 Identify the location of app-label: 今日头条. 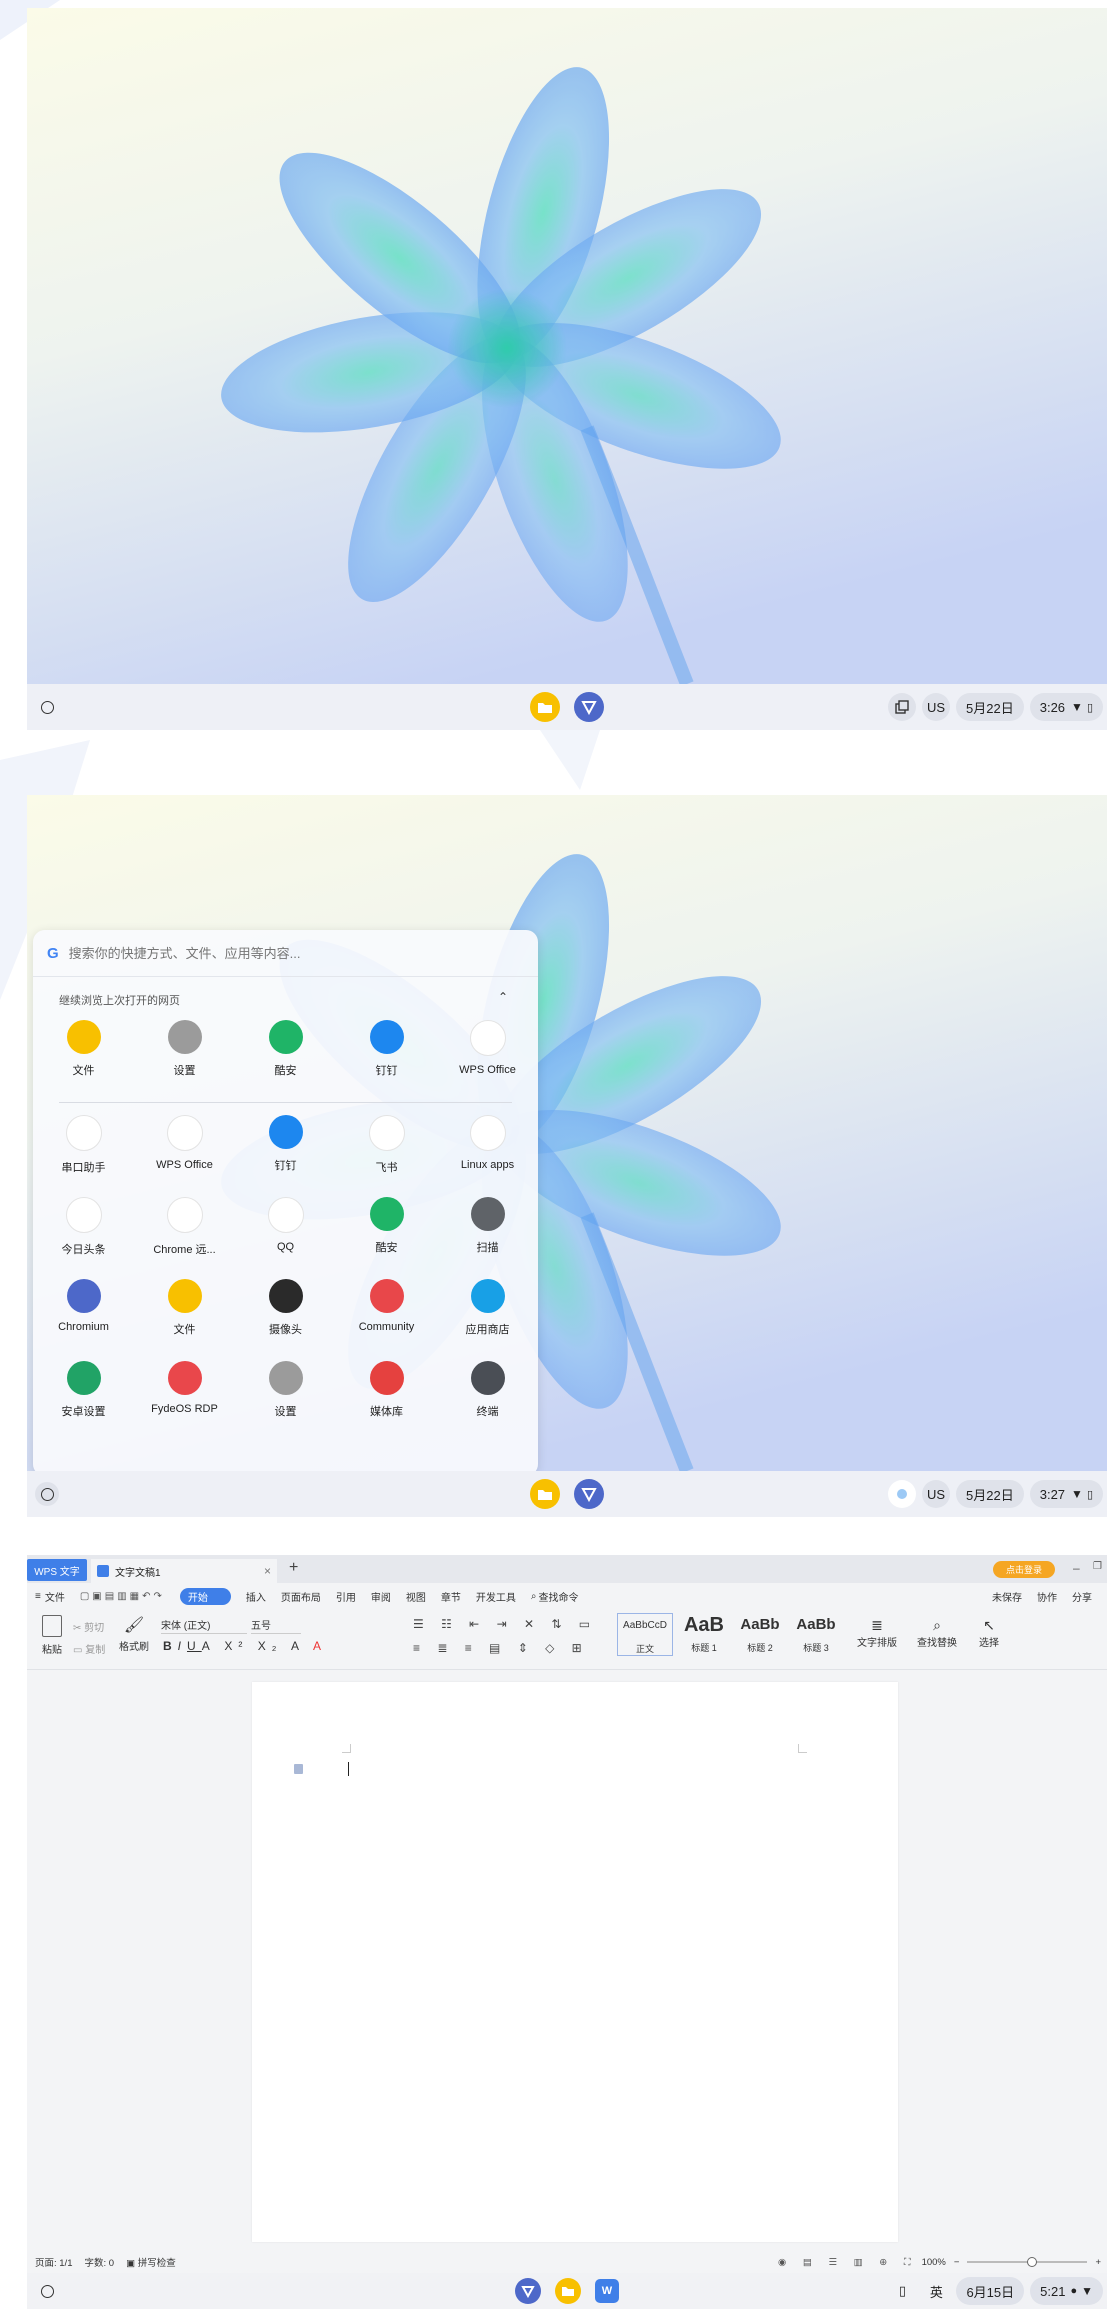
(83, 1250).